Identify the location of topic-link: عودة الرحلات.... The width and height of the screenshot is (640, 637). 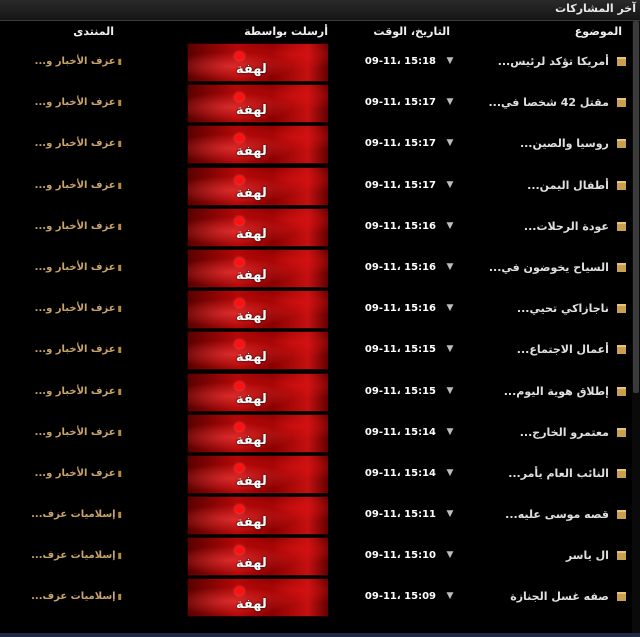
(566, 226).